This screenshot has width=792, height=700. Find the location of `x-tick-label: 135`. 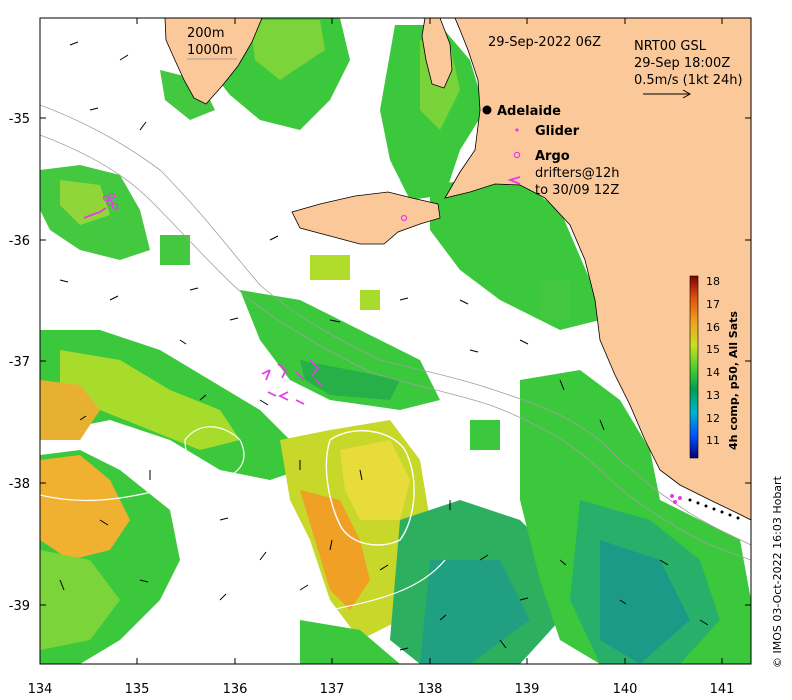

x-tick-label: 135 is located at coordinates (137, 689).